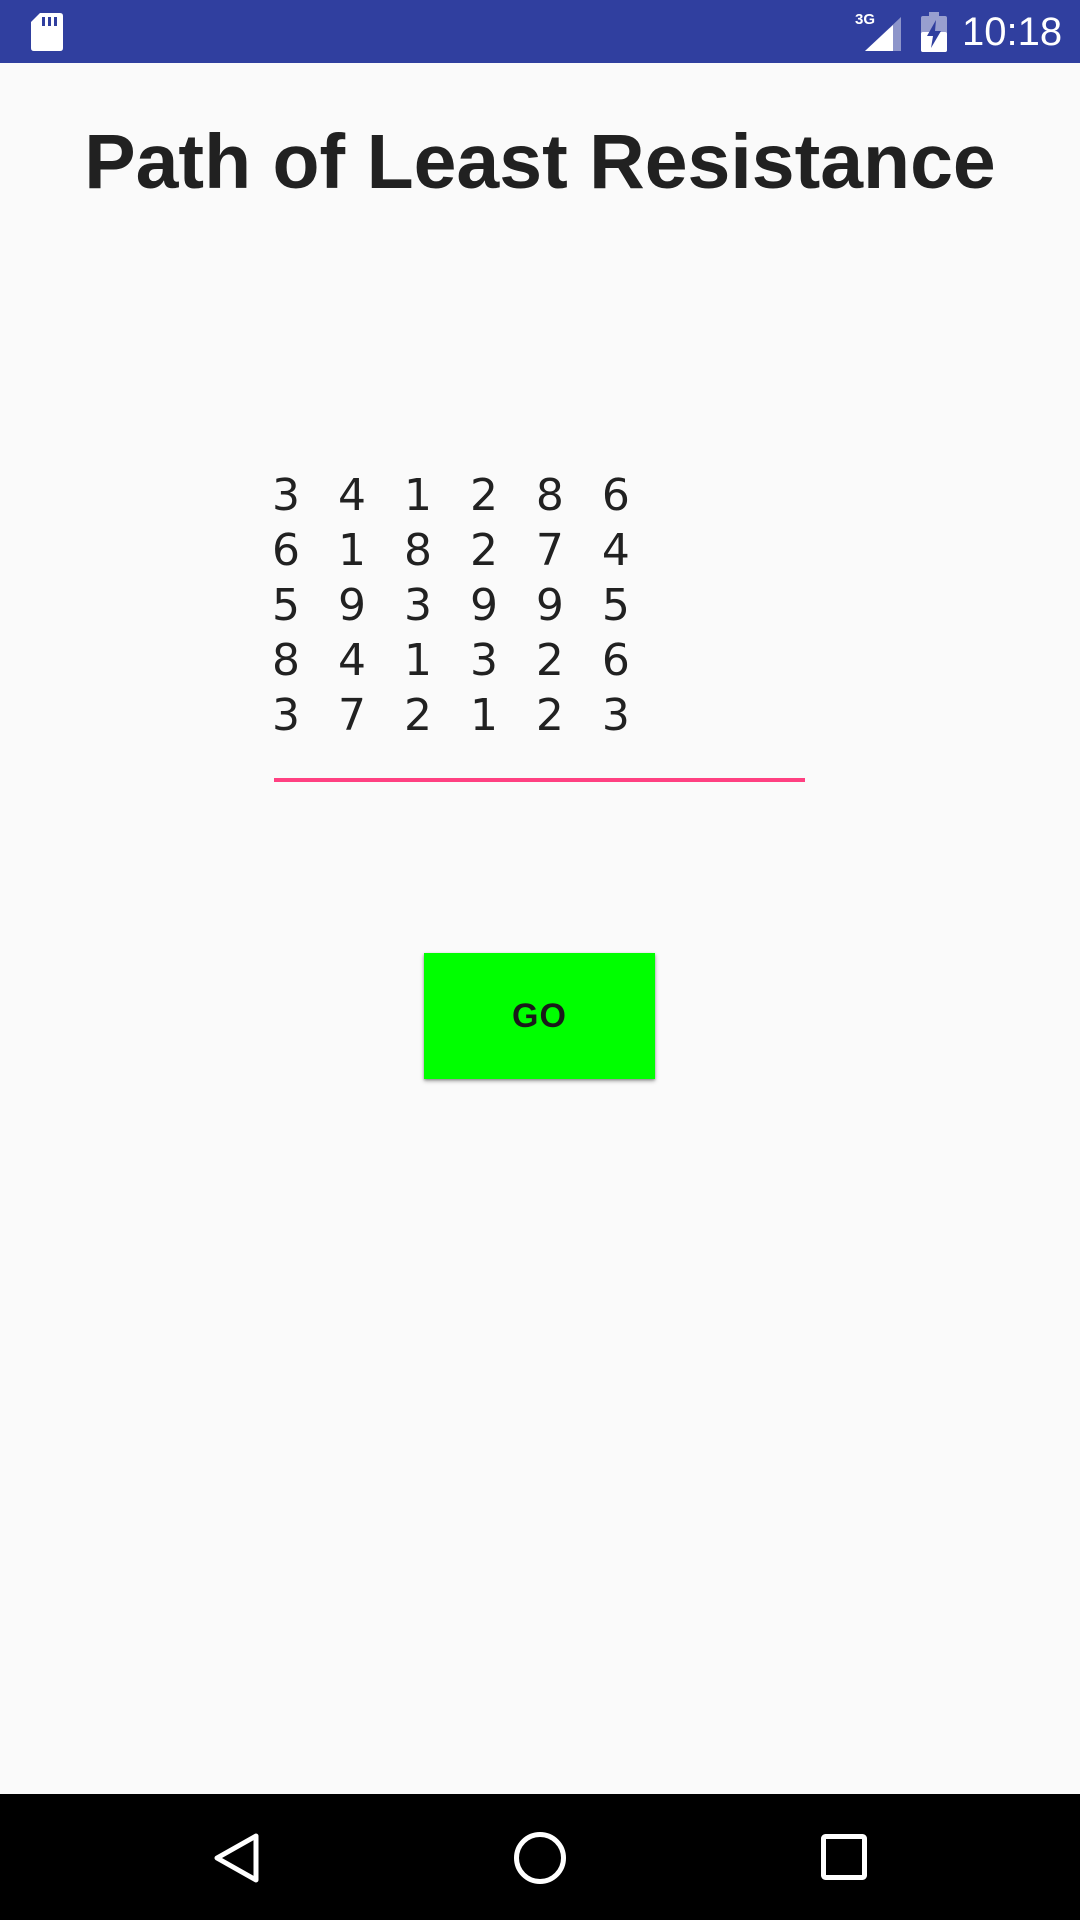 The width and height of the screenshot is (1080, 1920). I want to click on go-button: GO, so click(539, 1016).